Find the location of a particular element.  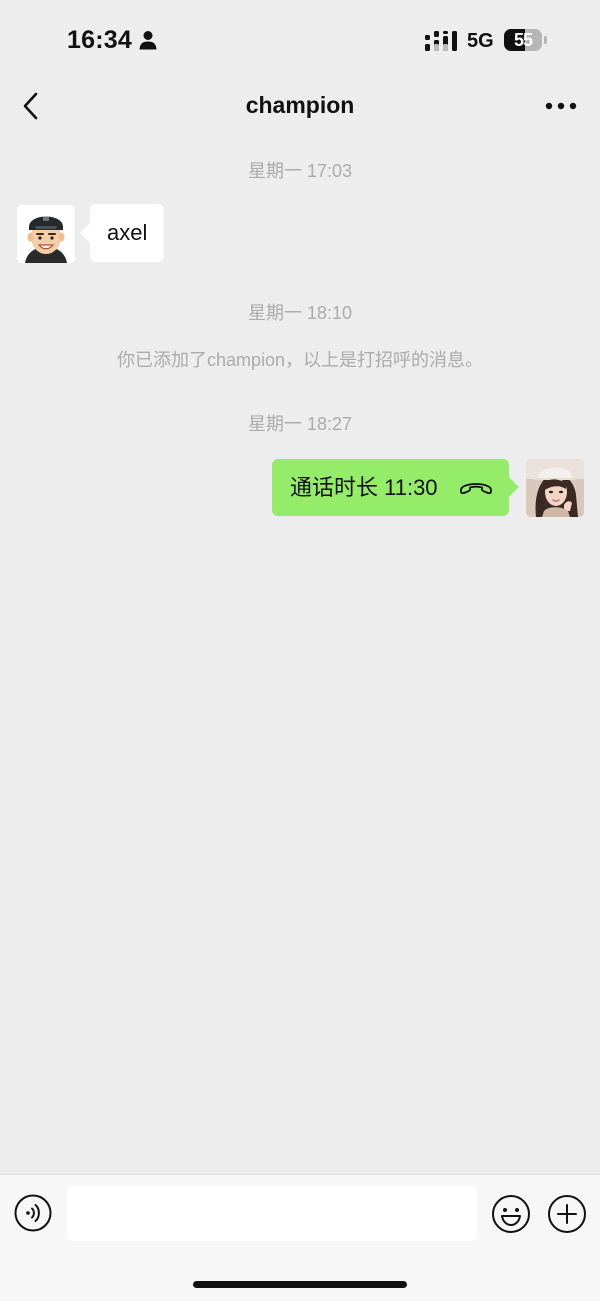

timestamp: 星期一 17:03 is located at coordinates (300, 171).